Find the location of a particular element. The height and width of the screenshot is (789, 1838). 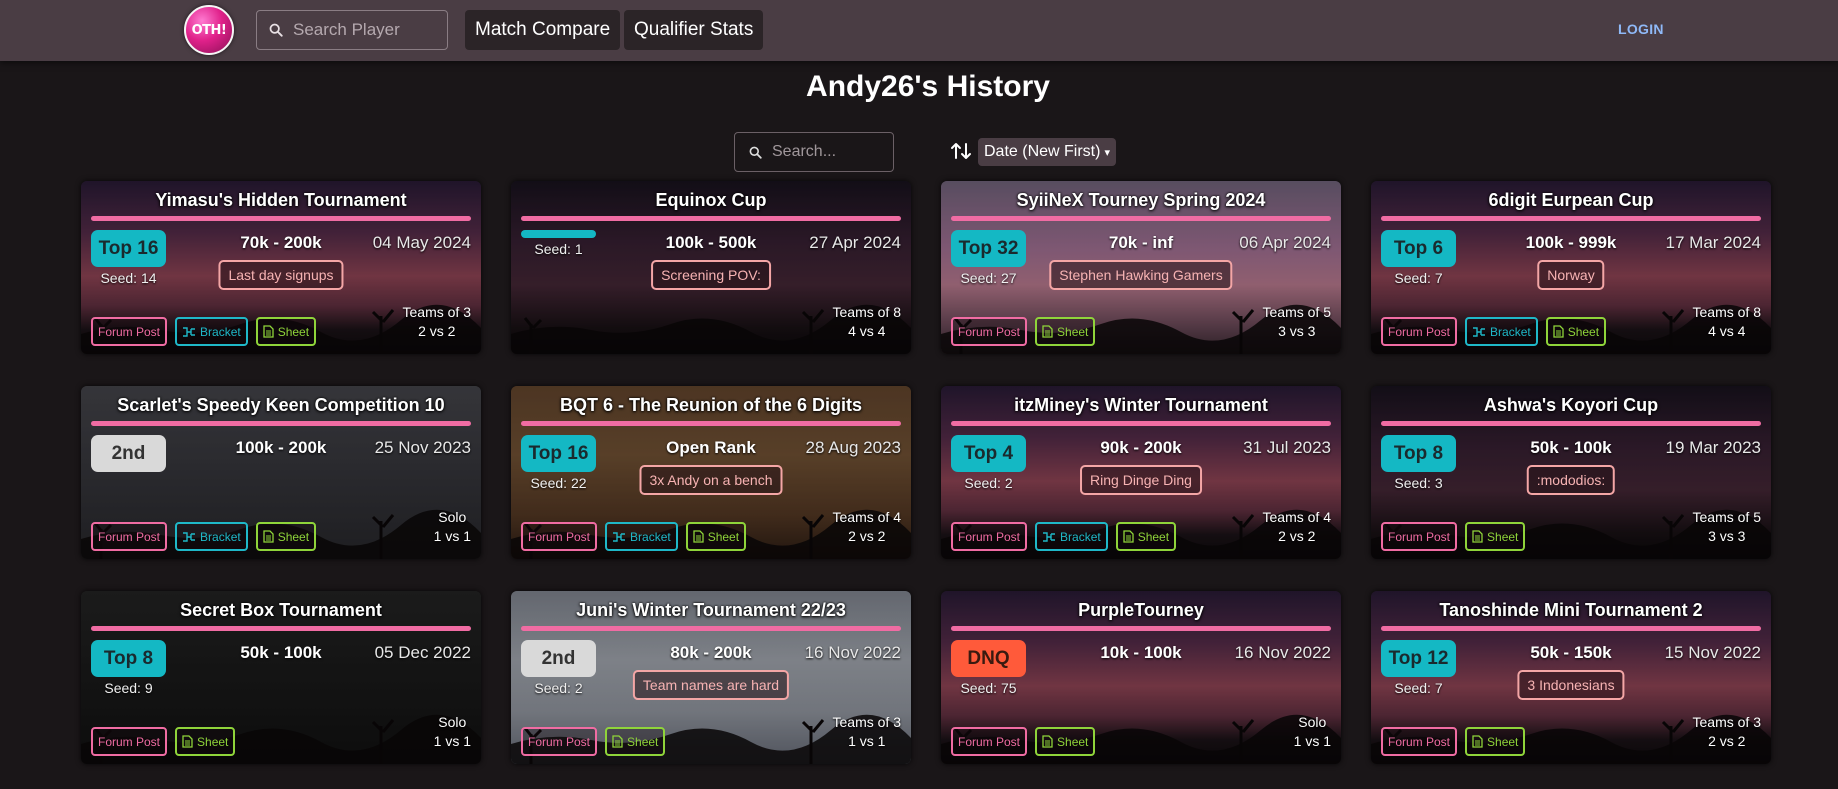

match-format: 1 vs 1 is located at coordinates (867, 741).